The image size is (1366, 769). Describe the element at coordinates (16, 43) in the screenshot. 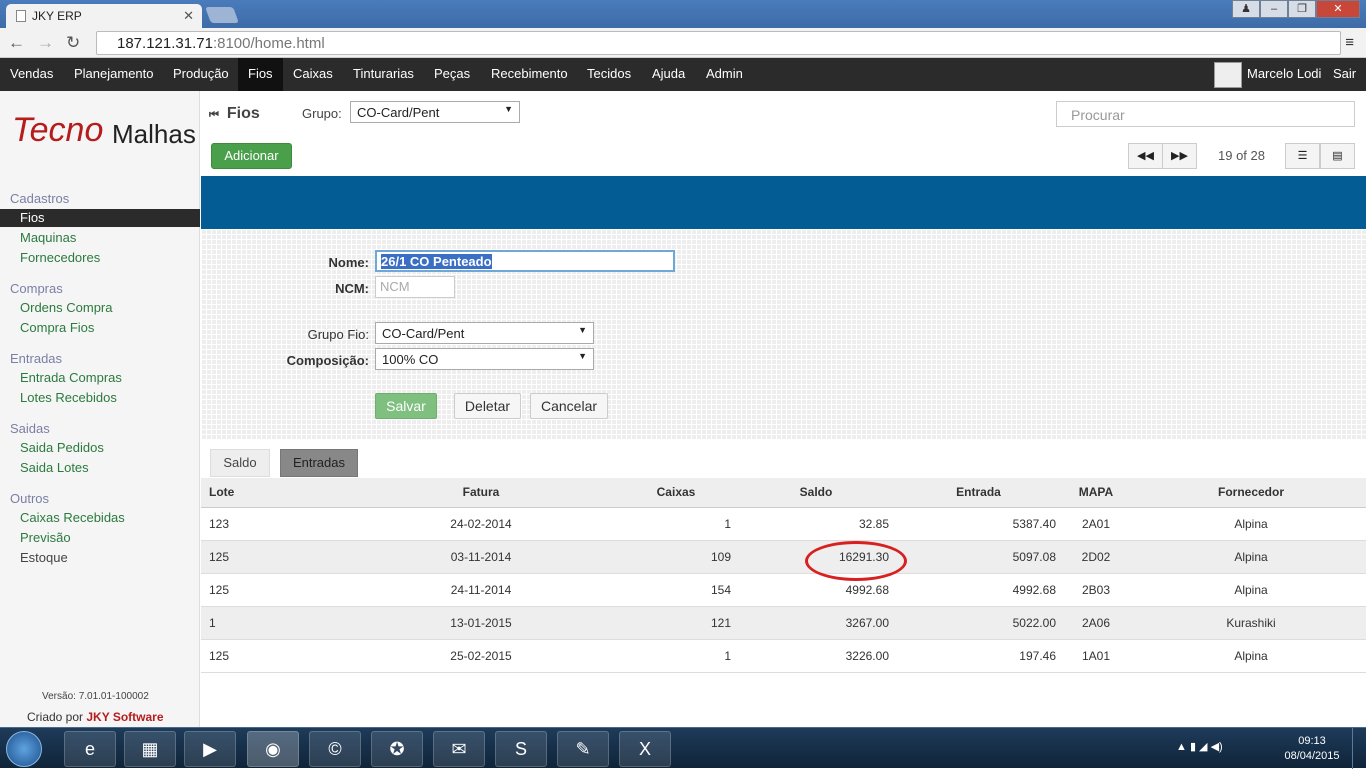

I see `back-icon: ←` at that location.